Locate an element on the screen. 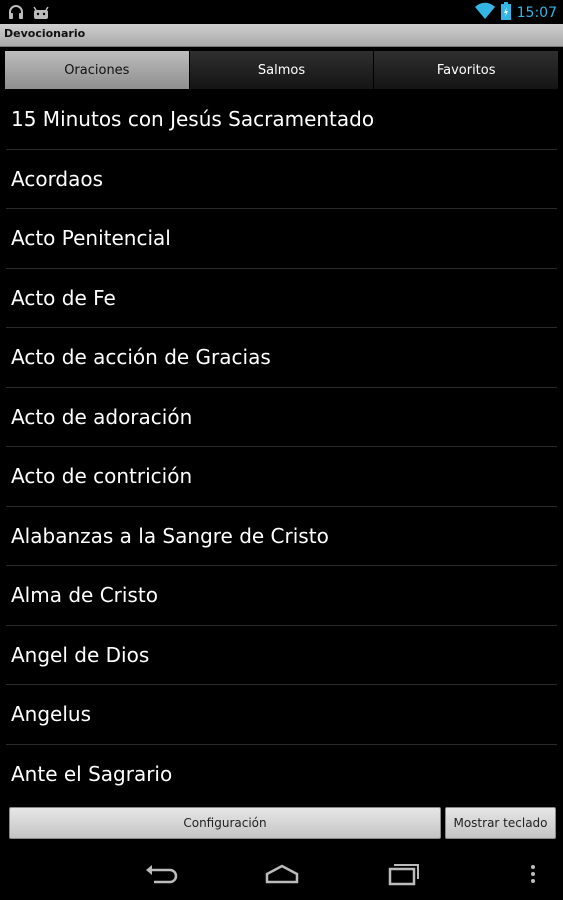  back-icon is located at coordinates (162, 874).